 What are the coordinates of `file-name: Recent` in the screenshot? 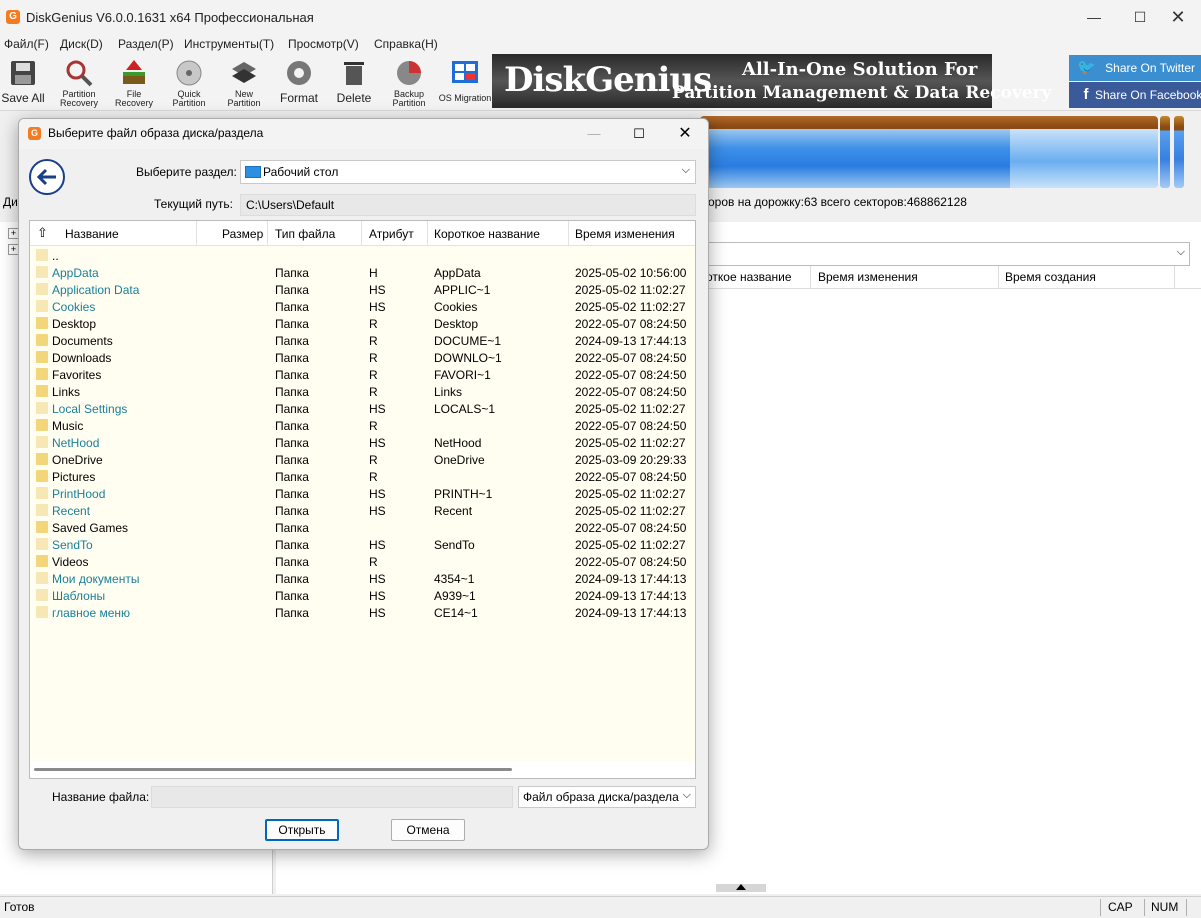 It's located at (71, 511).